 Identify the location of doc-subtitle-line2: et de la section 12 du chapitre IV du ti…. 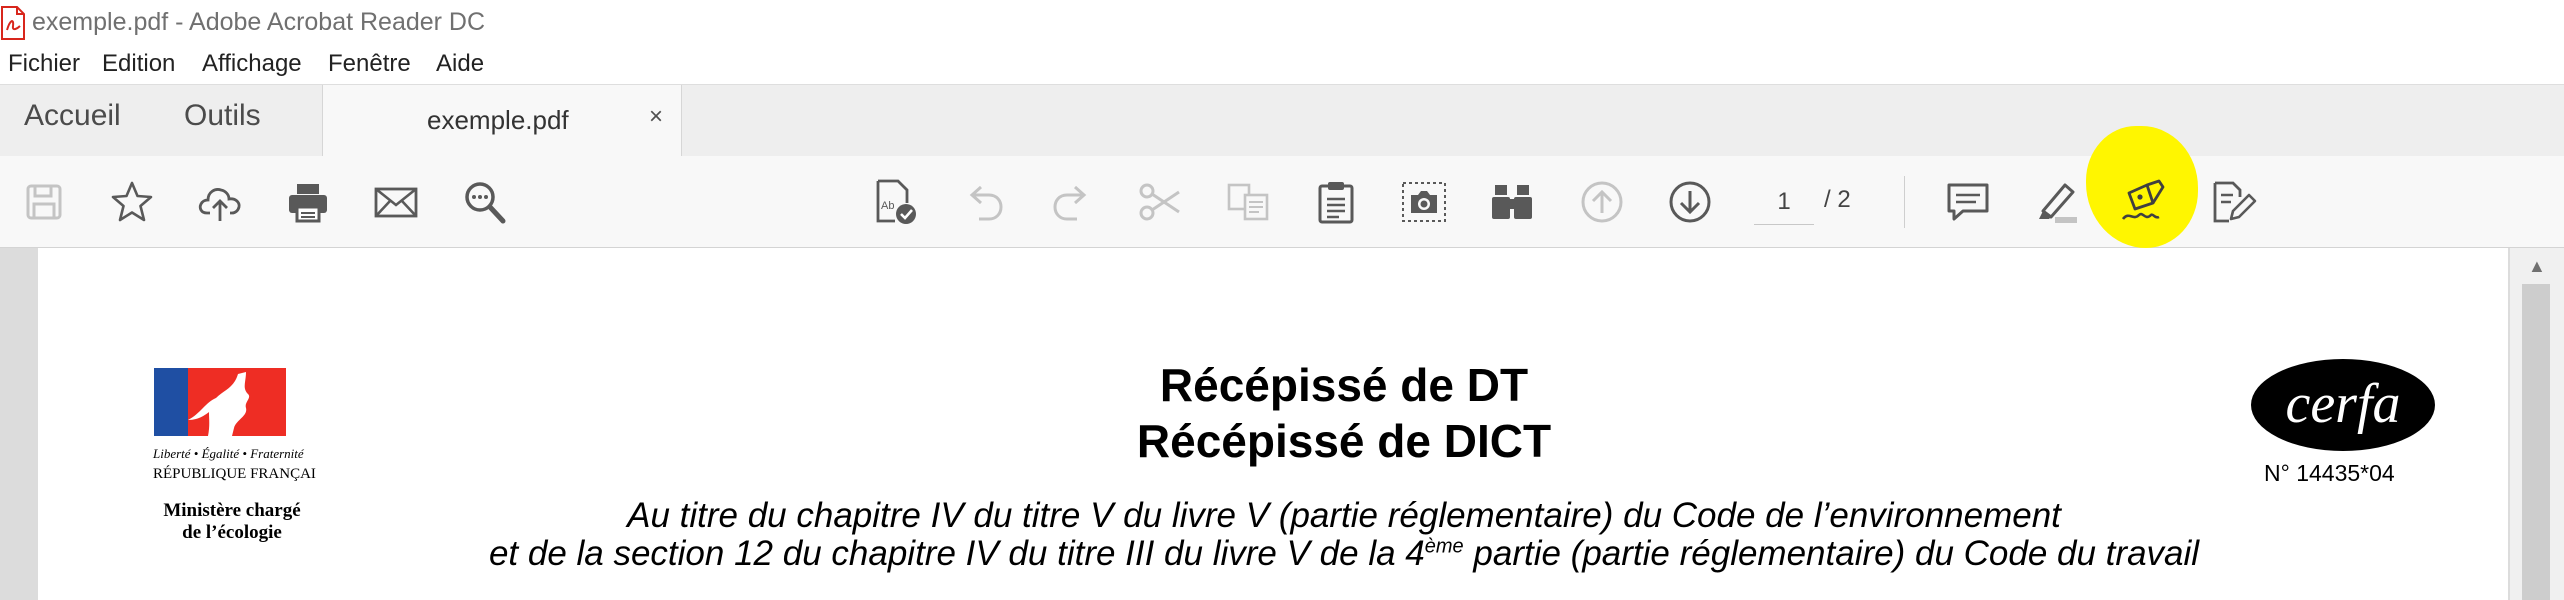
(1344, 554).